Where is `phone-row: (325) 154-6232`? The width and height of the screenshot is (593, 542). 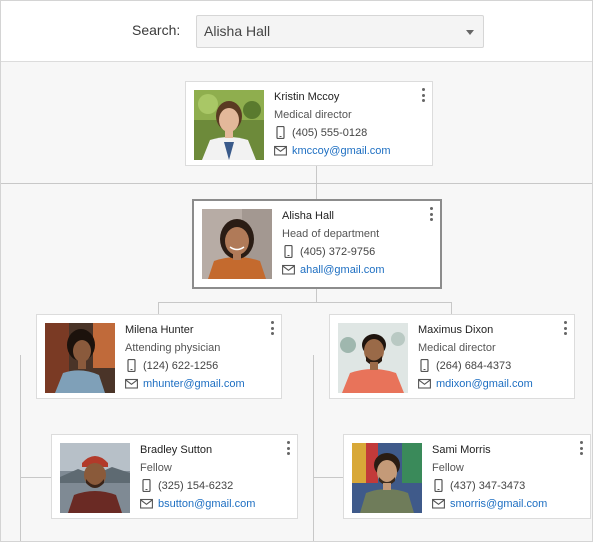
phone-row: (325) 154-6232 is located at coordinates (186, 485).